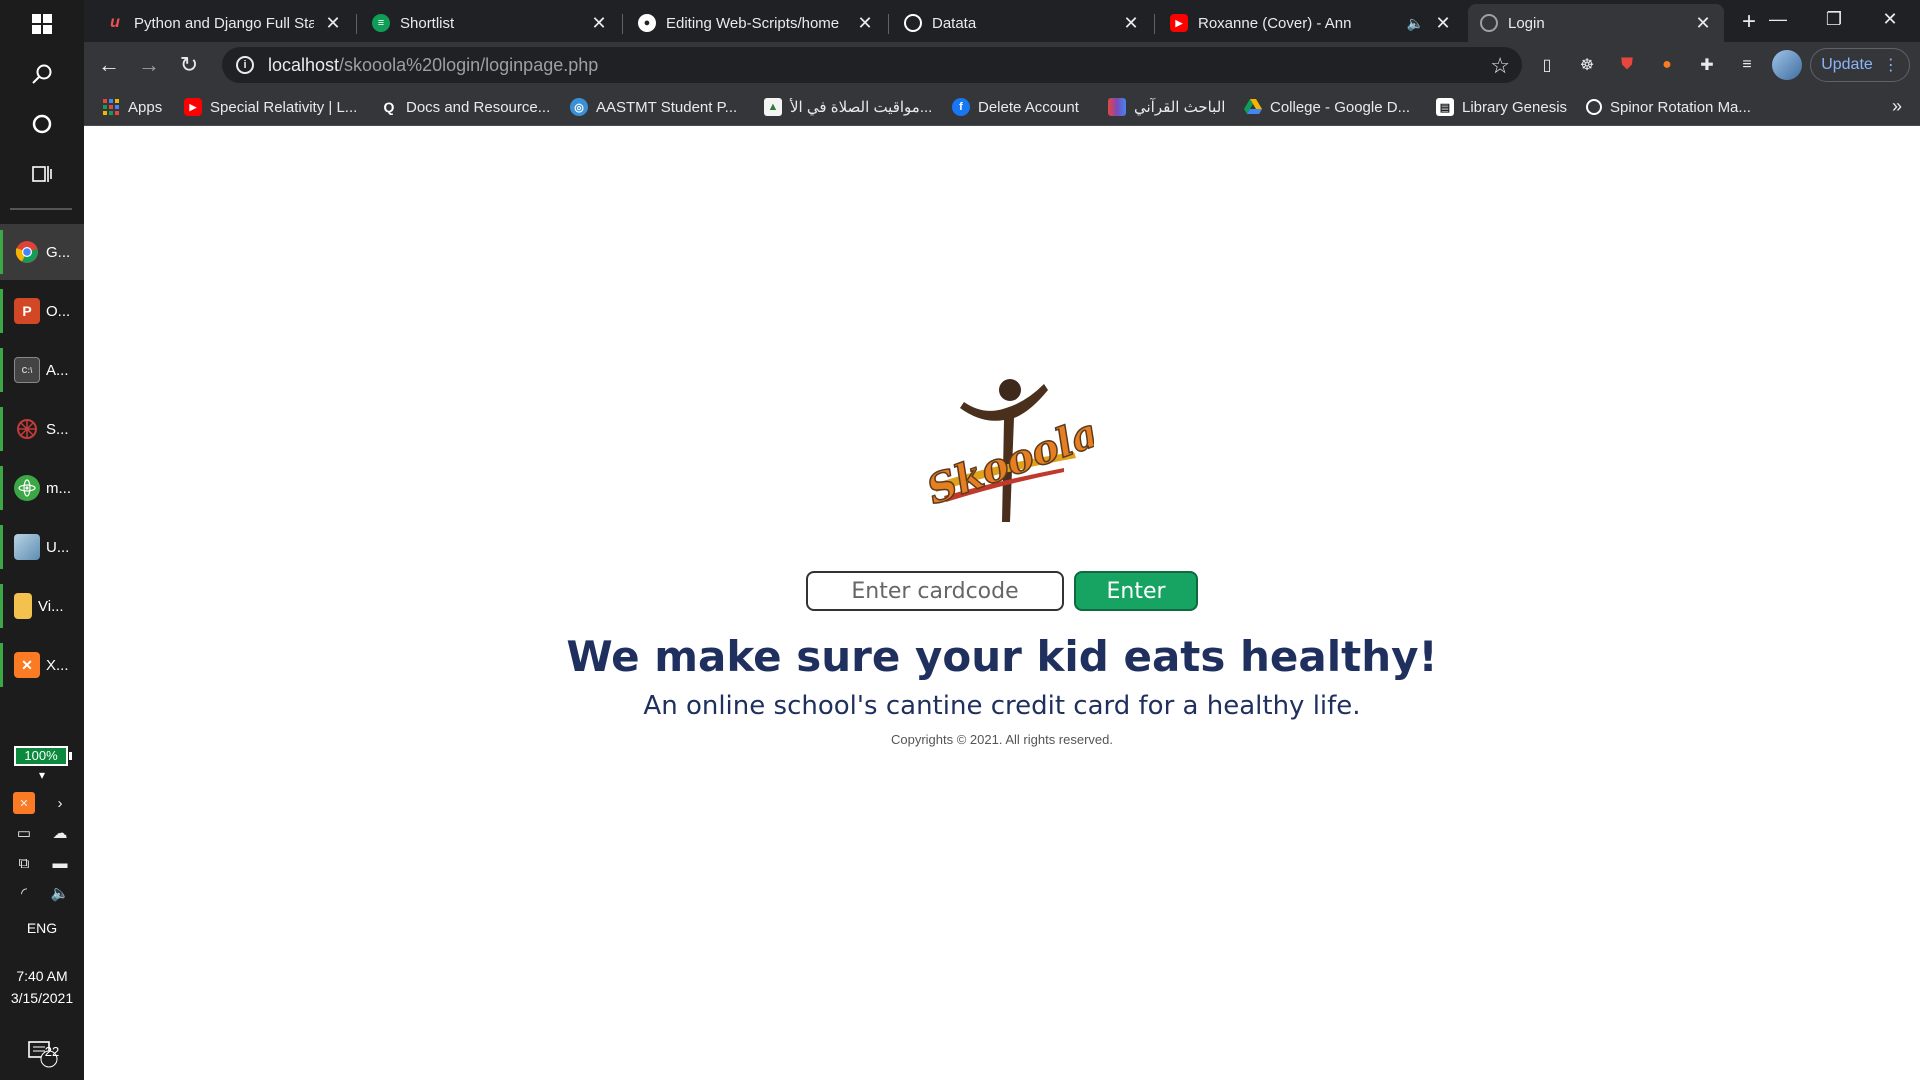 This screenshot has height=1080, width=1920. What do you see at coordinates (24, 893) in the screenshot?
I see `wifi-icon: ◜` at bounding box center [24, 893].